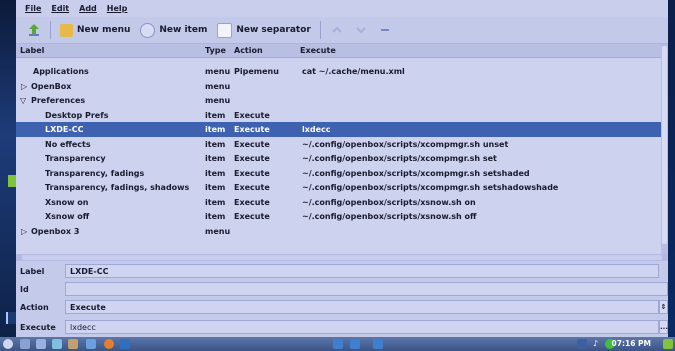 The image size is (675, 351). I want to click on label-caption: Label, so click(32, 271).